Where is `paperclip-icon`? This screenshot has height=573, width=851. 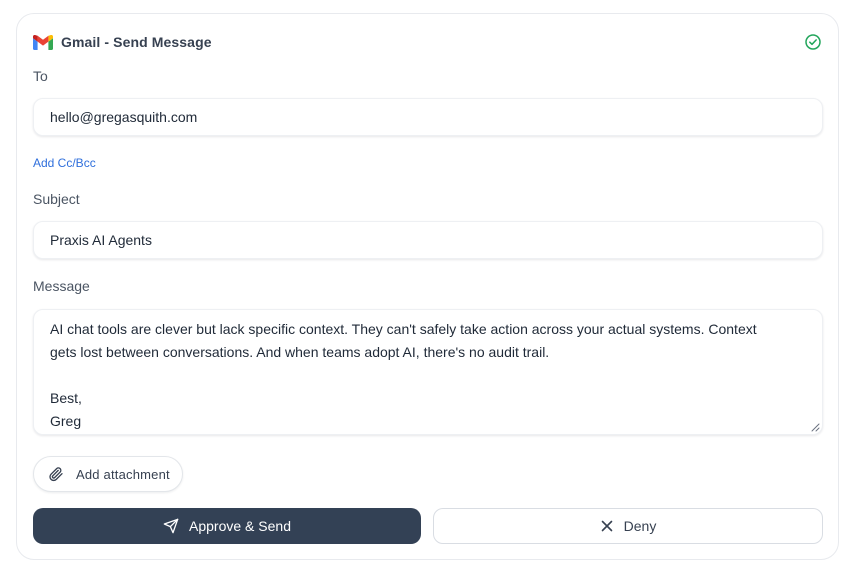
paperclip-icon is located at coordinates (56, 474).